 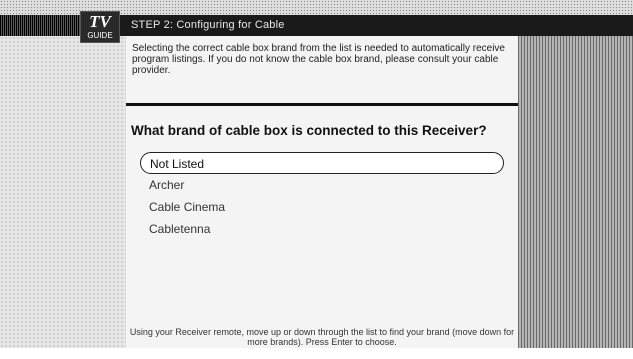 What do you see at coordinates (180, 229) in the screenshot?
I see `list-item-label: Cabletenna` at bounding box center [180, 229].